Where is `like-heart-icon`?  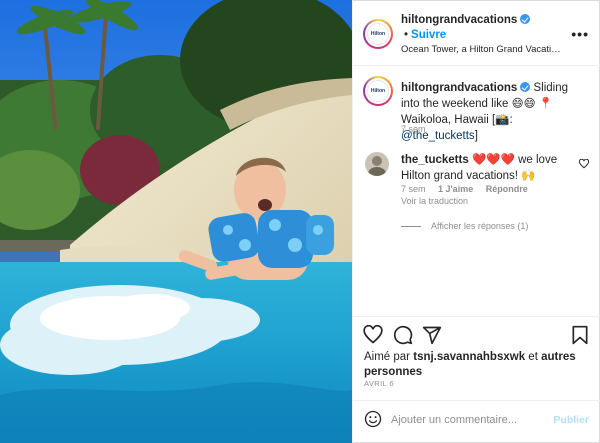
like-heart-icon is located at coordinates (373, 337).